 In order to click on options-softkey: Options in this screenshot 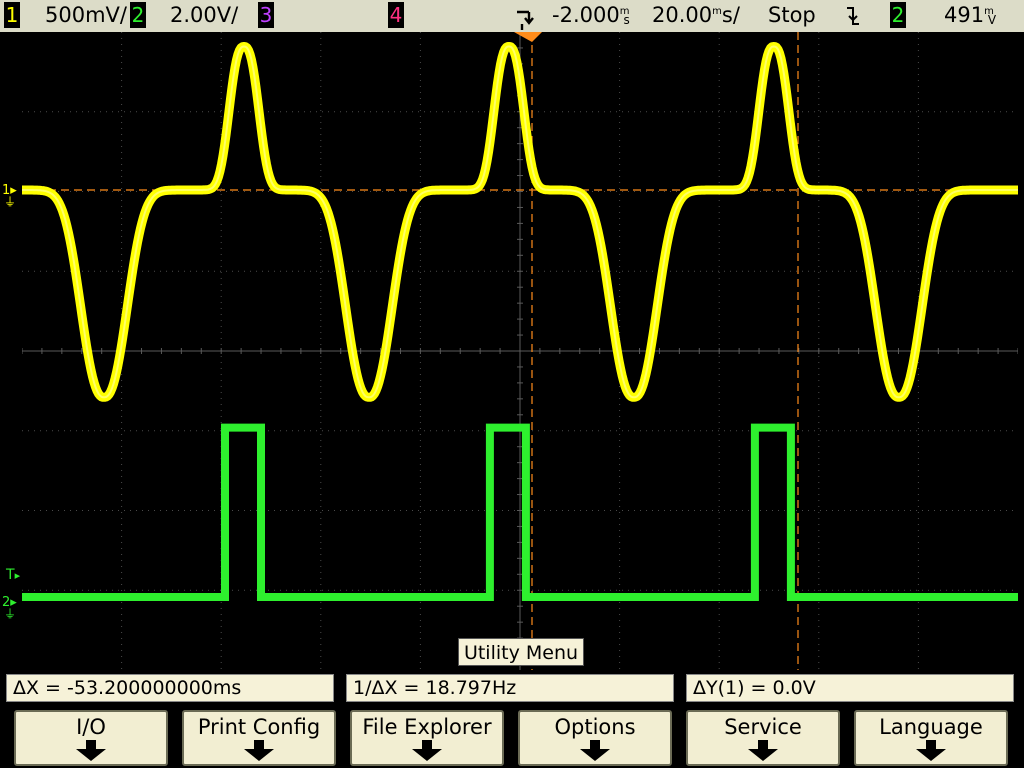, I will do `click(595, 738)`.